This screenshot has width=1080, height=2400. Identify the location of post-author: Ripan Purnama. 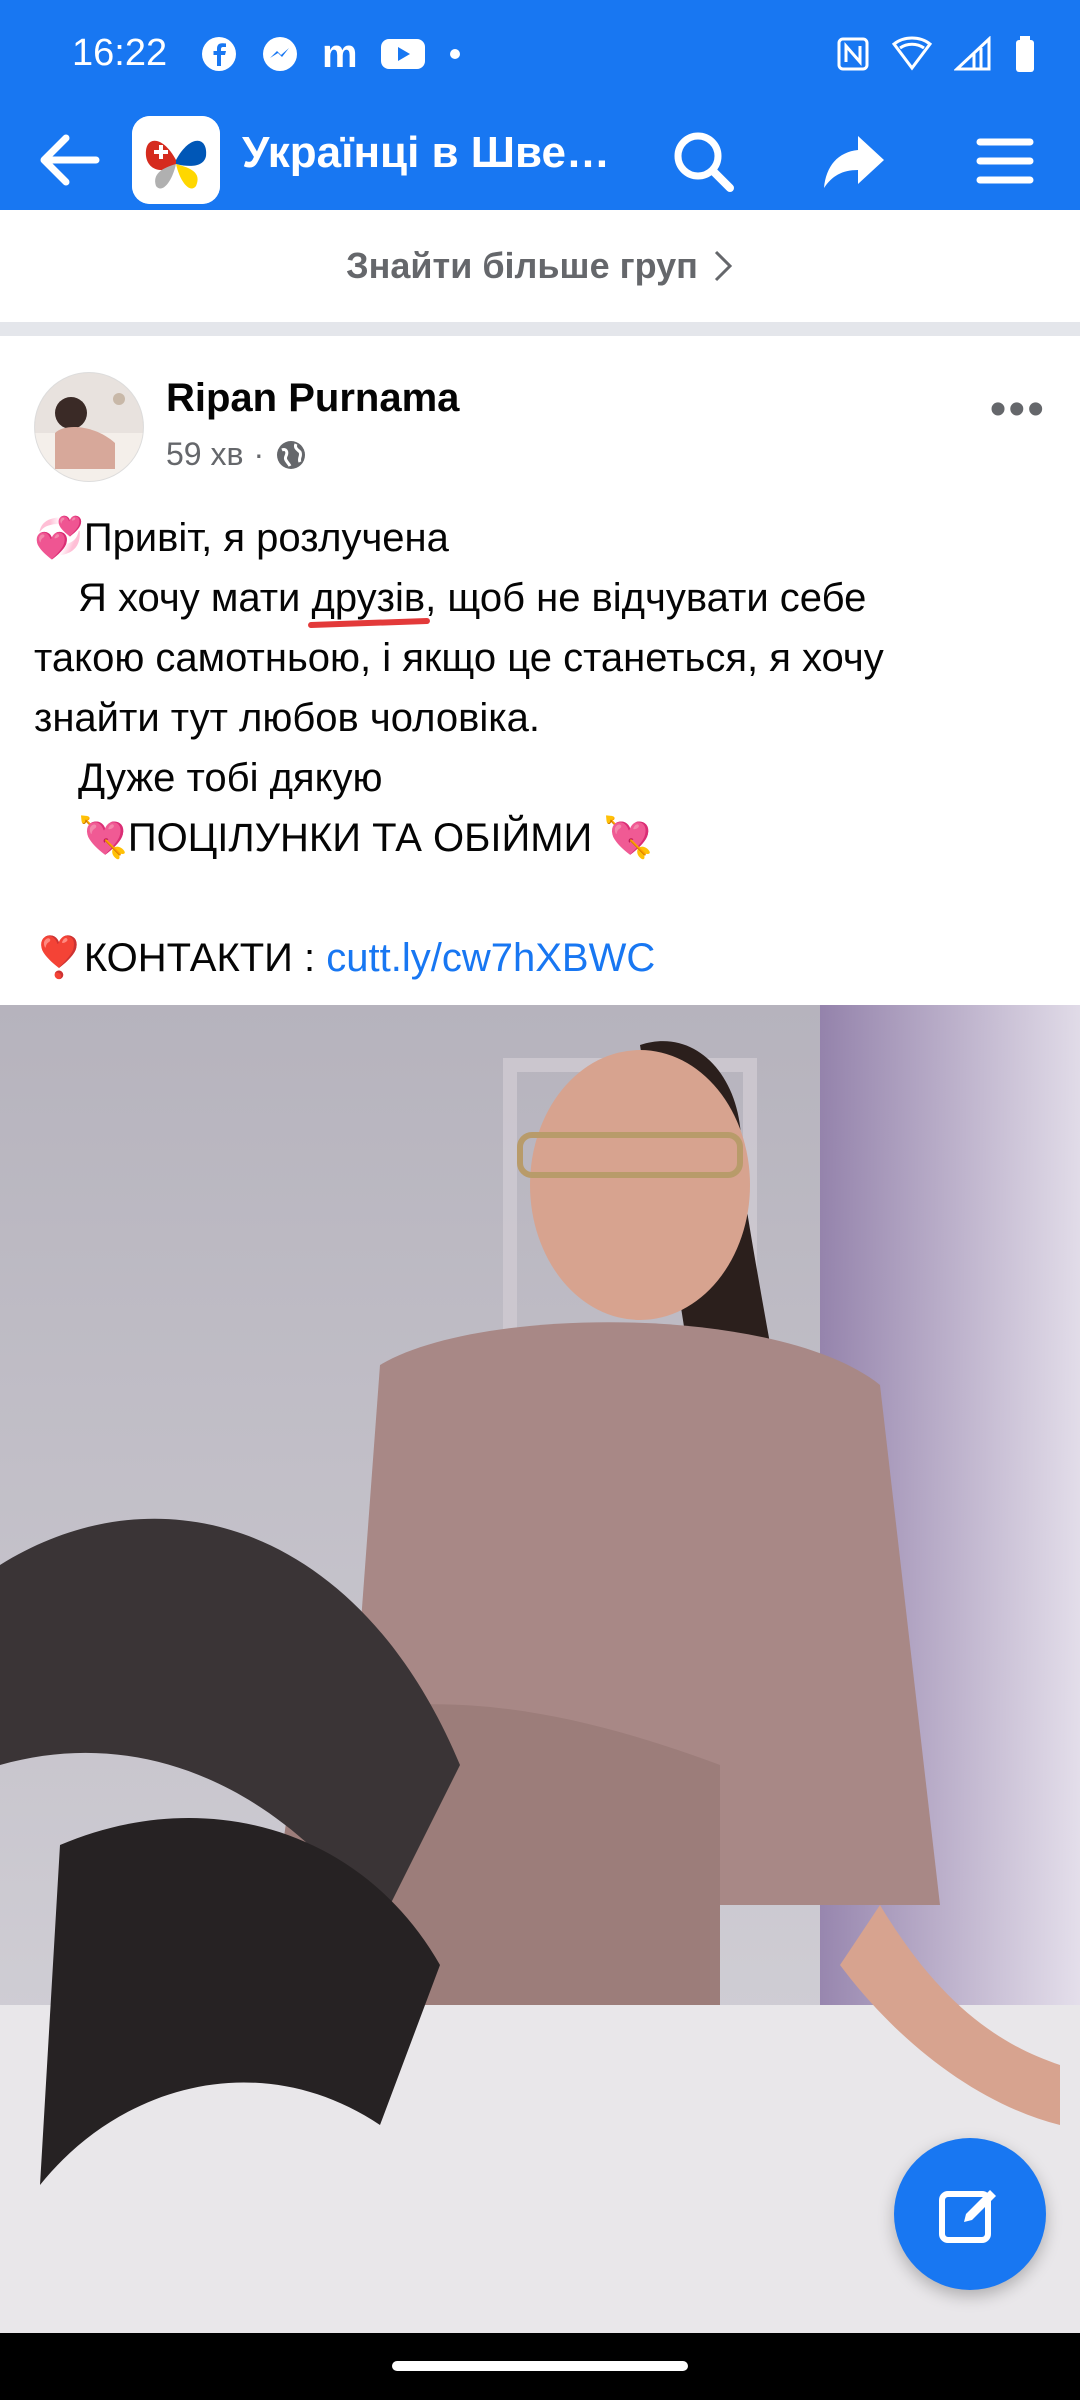
(312, 398).